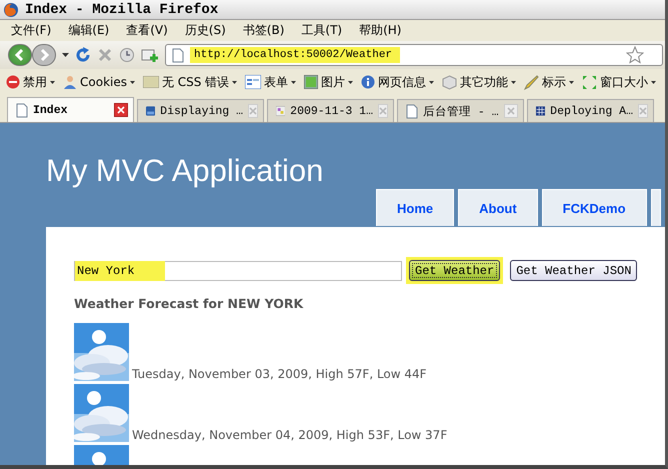 Image resolution: width=668 pixels, height=469 pixels. I want to click on submit-button: Get Weather JSON, so click(574, 270).